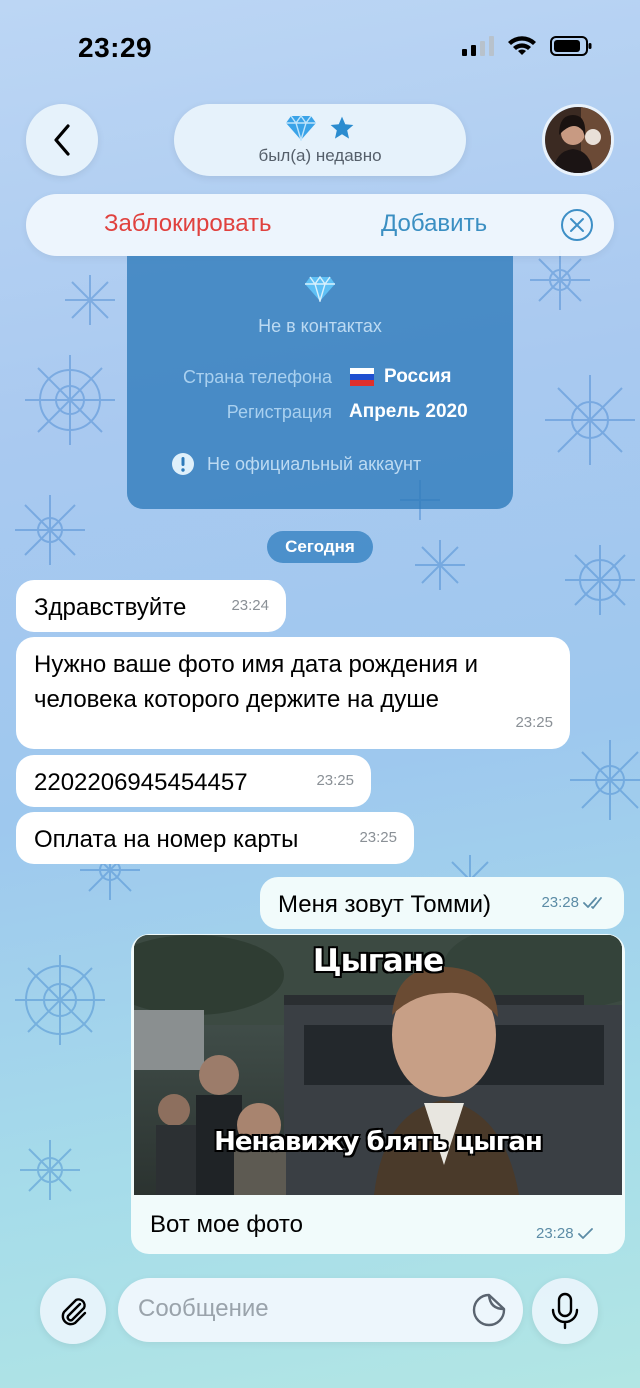  Describe the element at coordinates (193, 781) in the screenshot. I see `message-bubble: 2202206945454457 23:25` at that location.